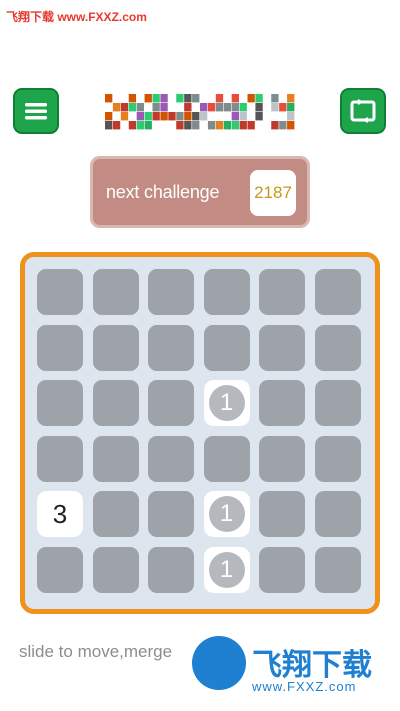 This screenshot has height=711, width=400. I want to click on menu-button, so click(36, 111).